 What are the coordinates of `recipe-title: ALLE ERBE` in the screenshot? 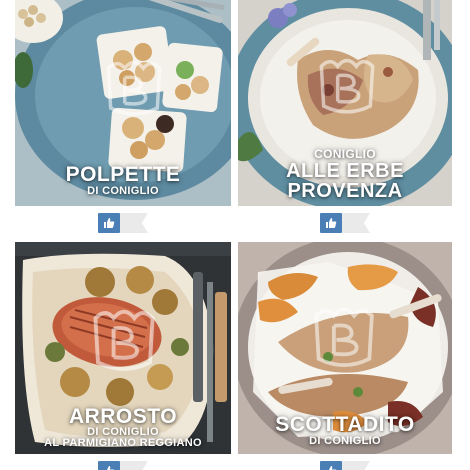 It's located at (345, 171).